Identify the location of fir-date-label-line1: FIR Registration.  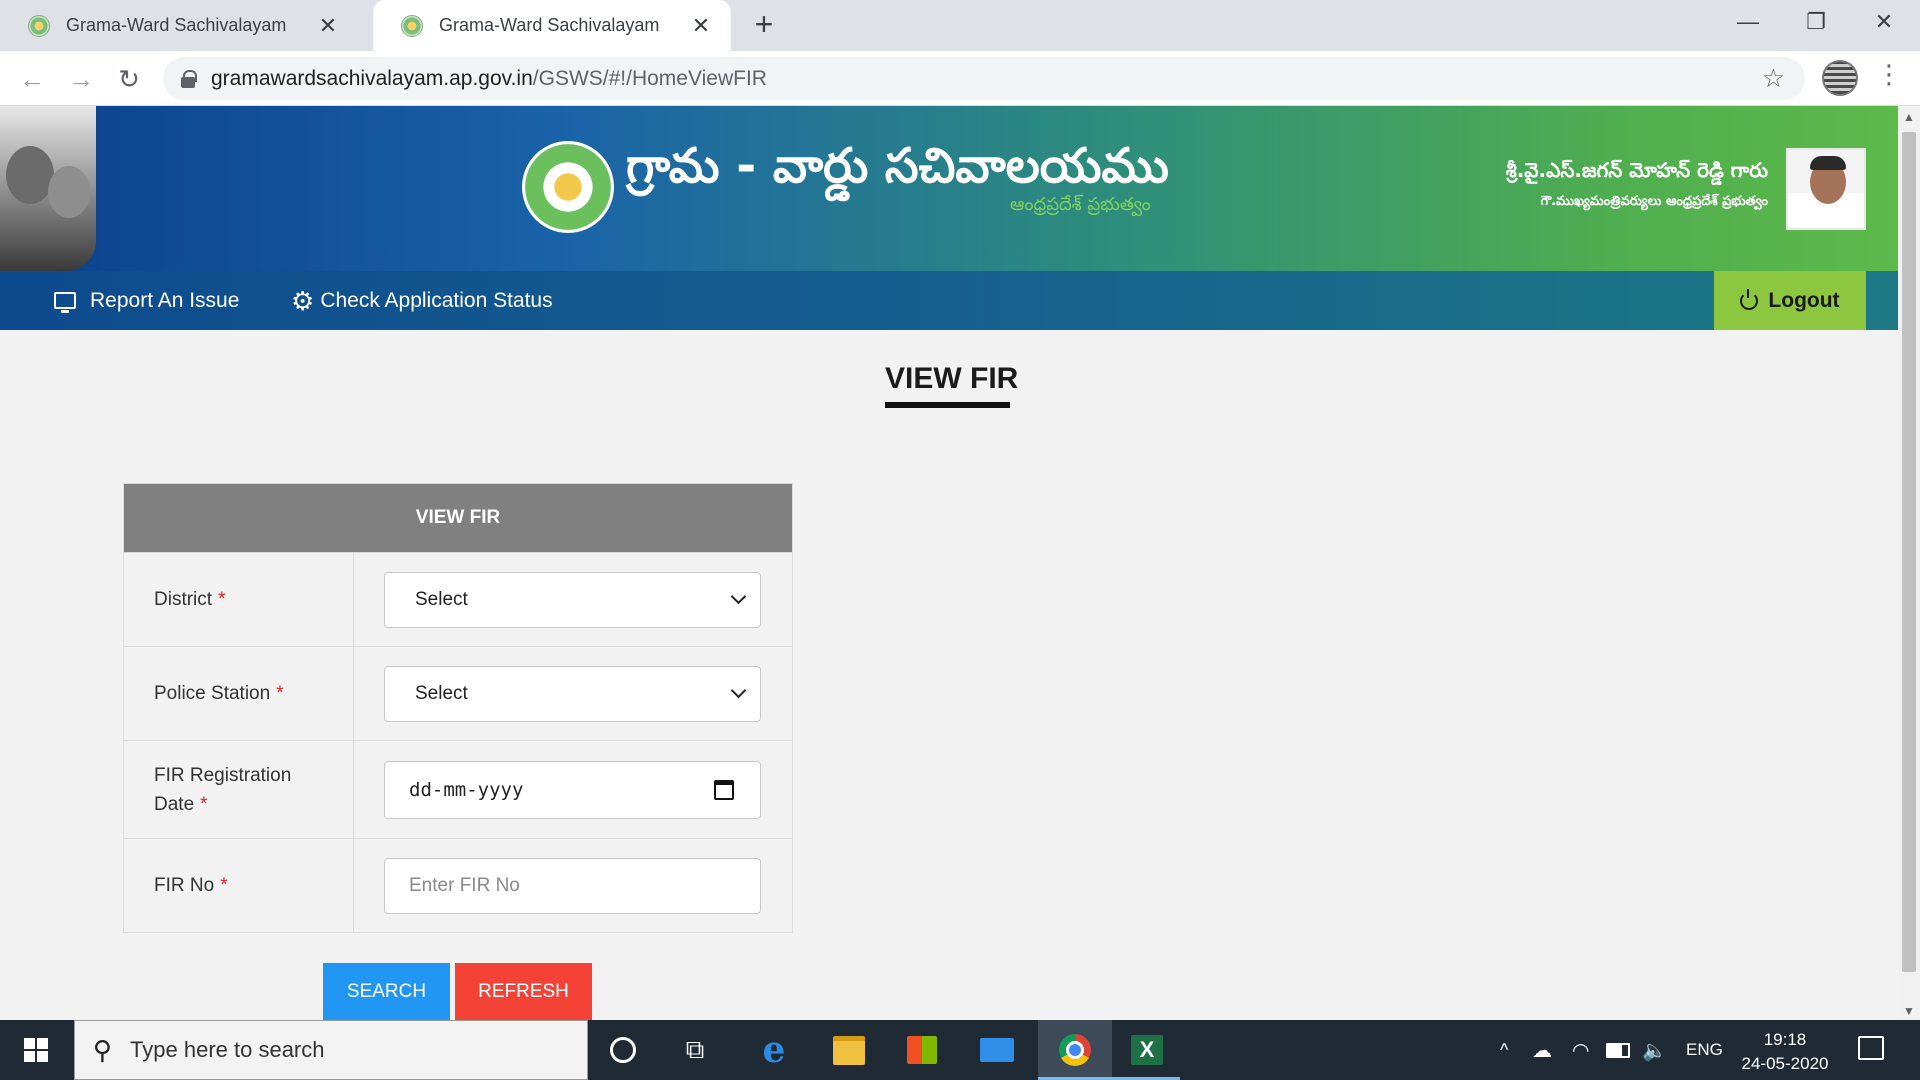
(223, 775).